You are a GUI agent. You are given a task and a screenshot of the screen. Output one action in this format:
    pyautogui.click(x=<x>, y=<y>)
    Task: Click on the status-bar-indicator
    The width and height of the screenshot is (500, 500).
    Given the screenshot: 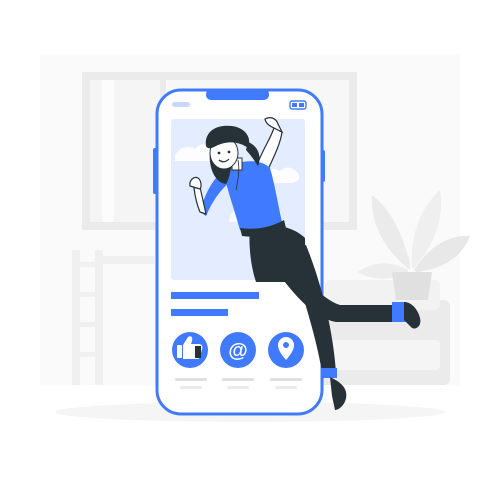 What is the action you would take?
    pyautogui.click(x=181, y=104)
    